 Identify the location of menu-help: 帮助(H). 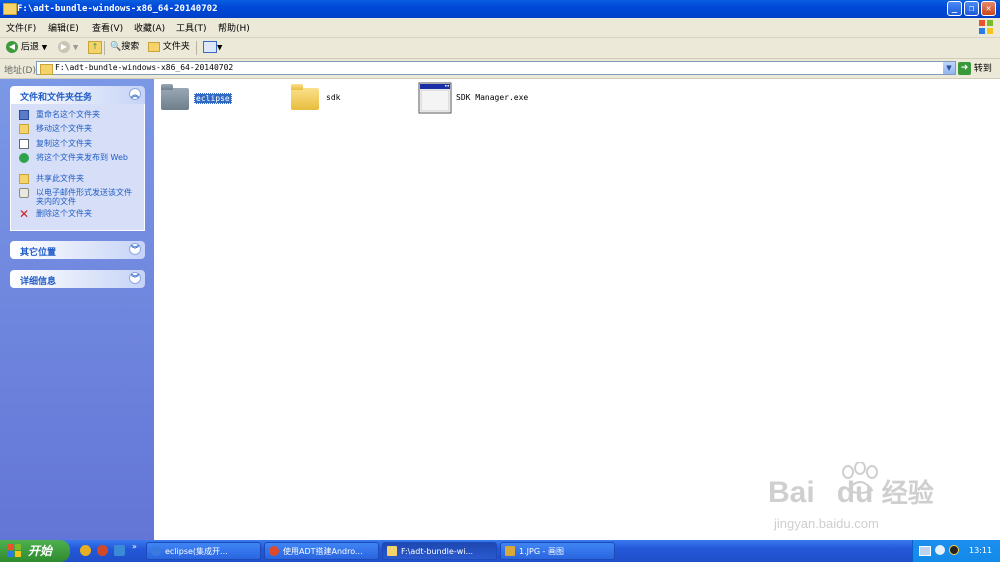
(234, 27).